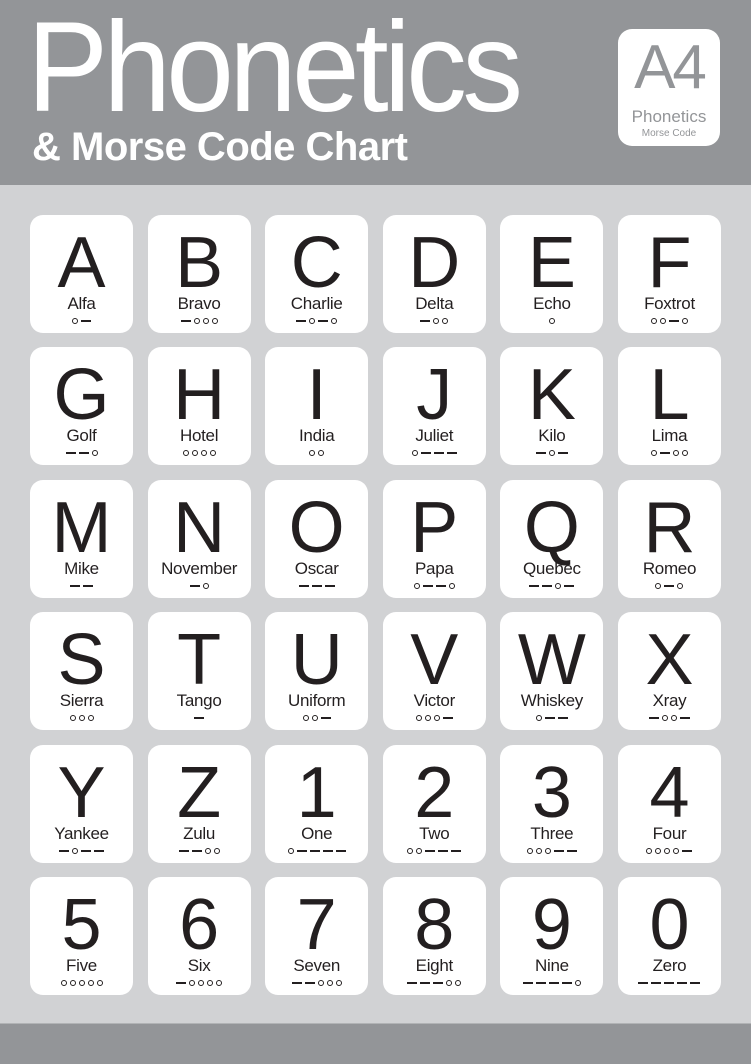 The width and height of the screenshot is (751, 1064). Describe the element at coordinates (551, 924) in the screenshot. I see `card-character: 9` at that location.